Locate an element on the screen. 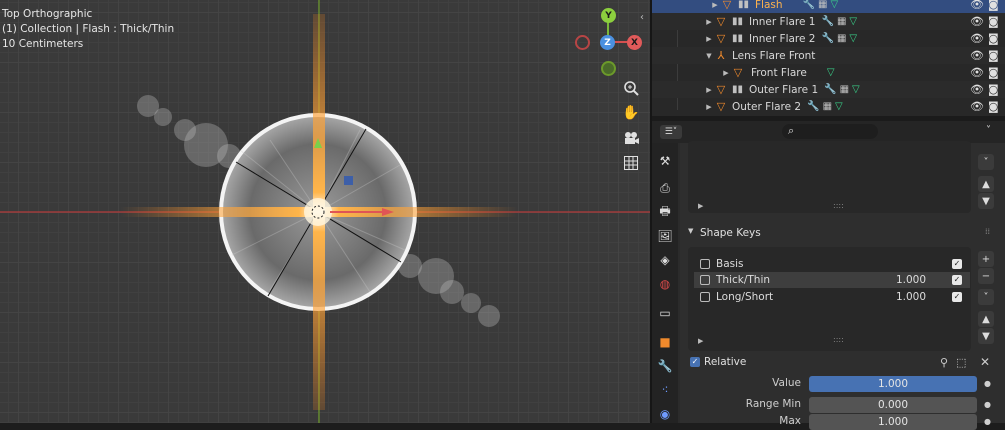 Image resolution: width=1005 pixels, height=430 pixels. shape-key-name: Basis is located at coordinates (730, 264).